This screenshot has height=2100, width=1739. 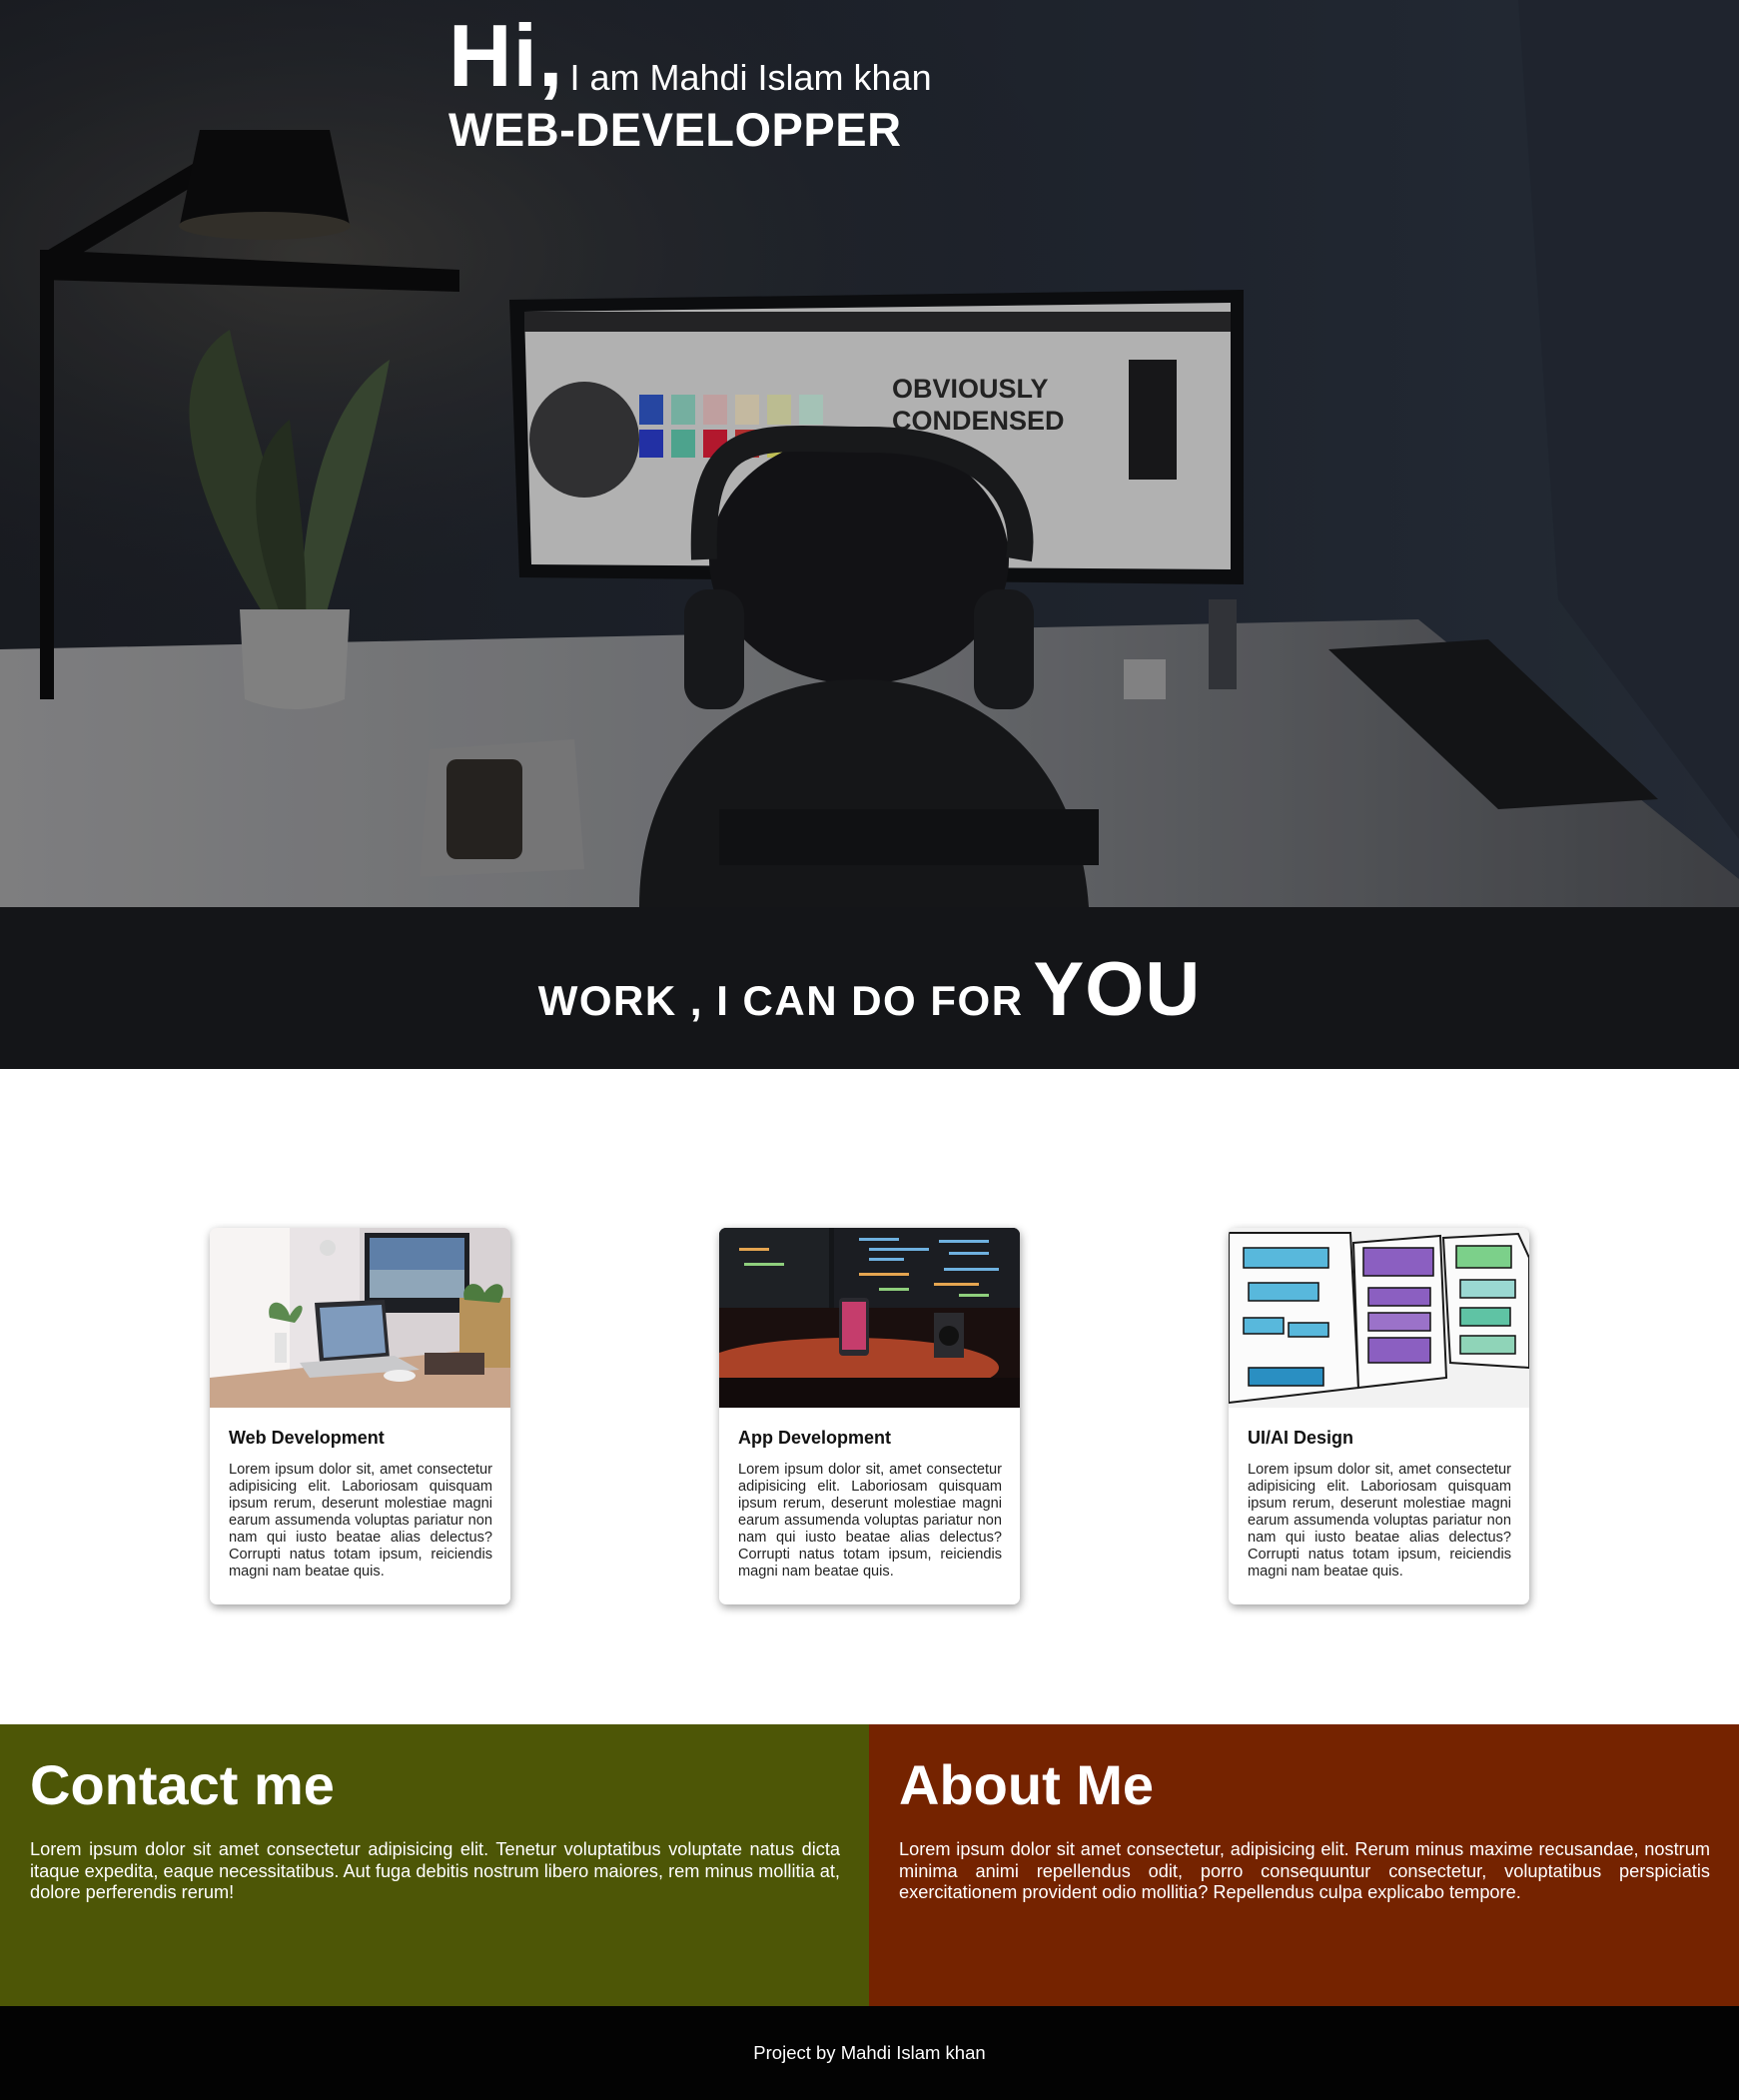 What do you see at coordinates (780, 1000) in the screenshot?
I see `services-heading-small: WORK , I CAN DO FOR` at bounding box center [780, 1000].